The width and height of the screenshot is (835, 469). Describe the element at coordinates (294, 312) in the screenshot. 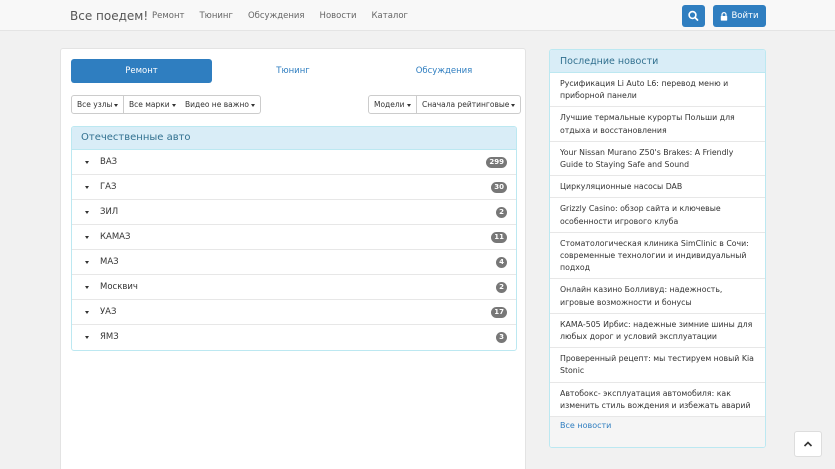

I see `list-item: УАЗ 17` at that location.